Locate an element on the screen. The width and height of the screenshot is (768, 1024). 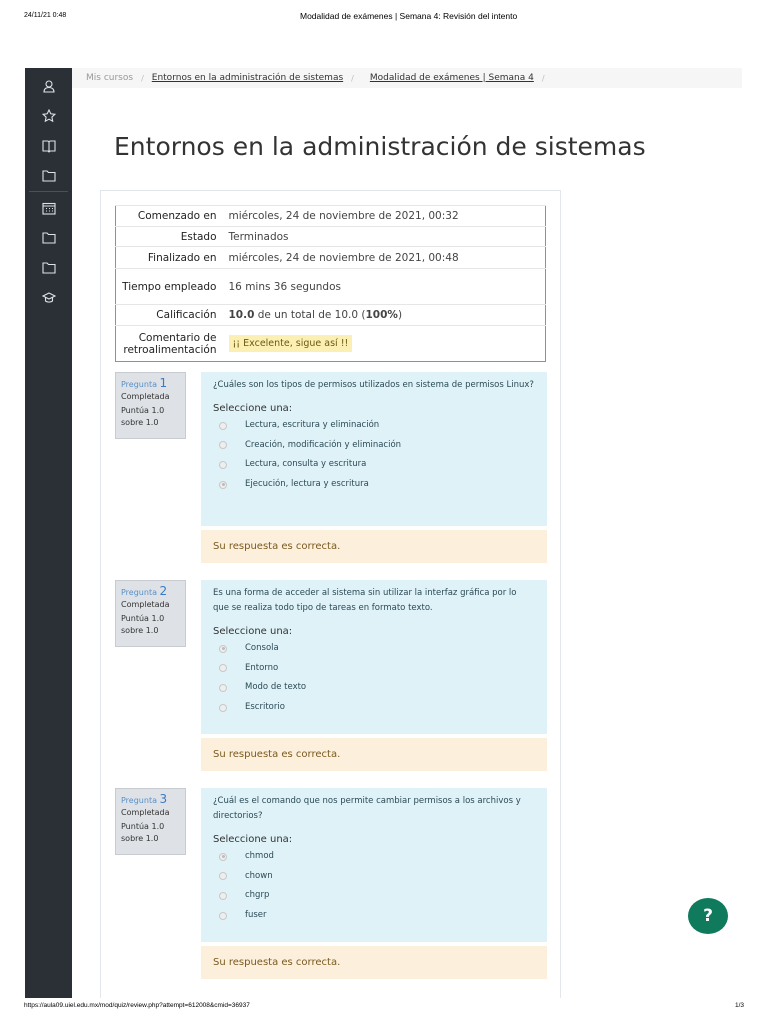
question-number: 2 is located at coordinates (163, 591).